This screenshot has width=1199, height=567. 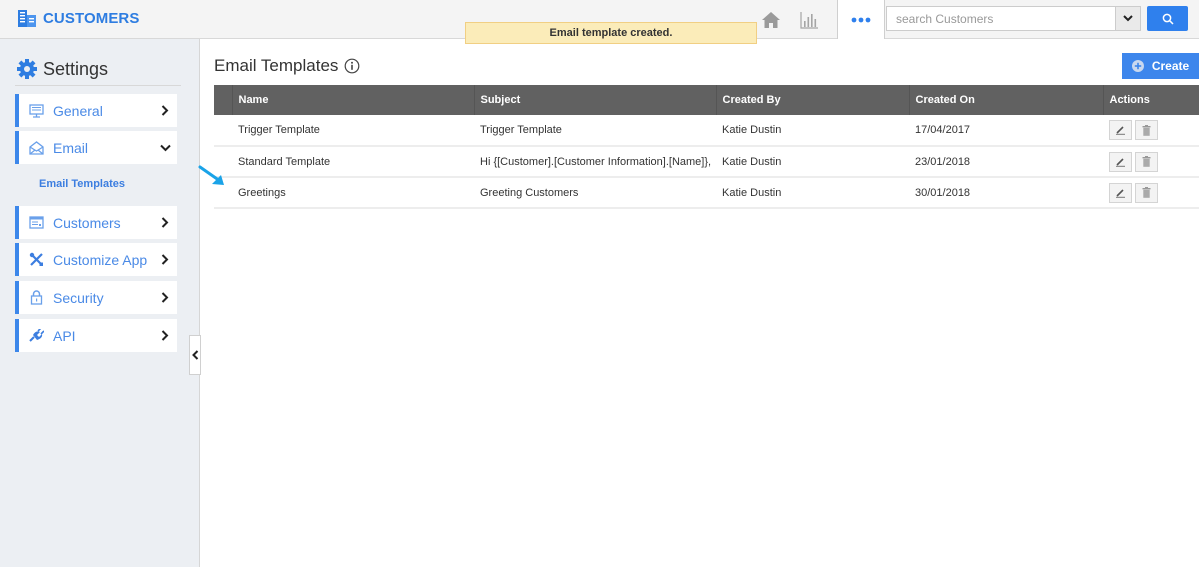 I want to click on search-scope-dropdown, so click(x=1127, y=18).